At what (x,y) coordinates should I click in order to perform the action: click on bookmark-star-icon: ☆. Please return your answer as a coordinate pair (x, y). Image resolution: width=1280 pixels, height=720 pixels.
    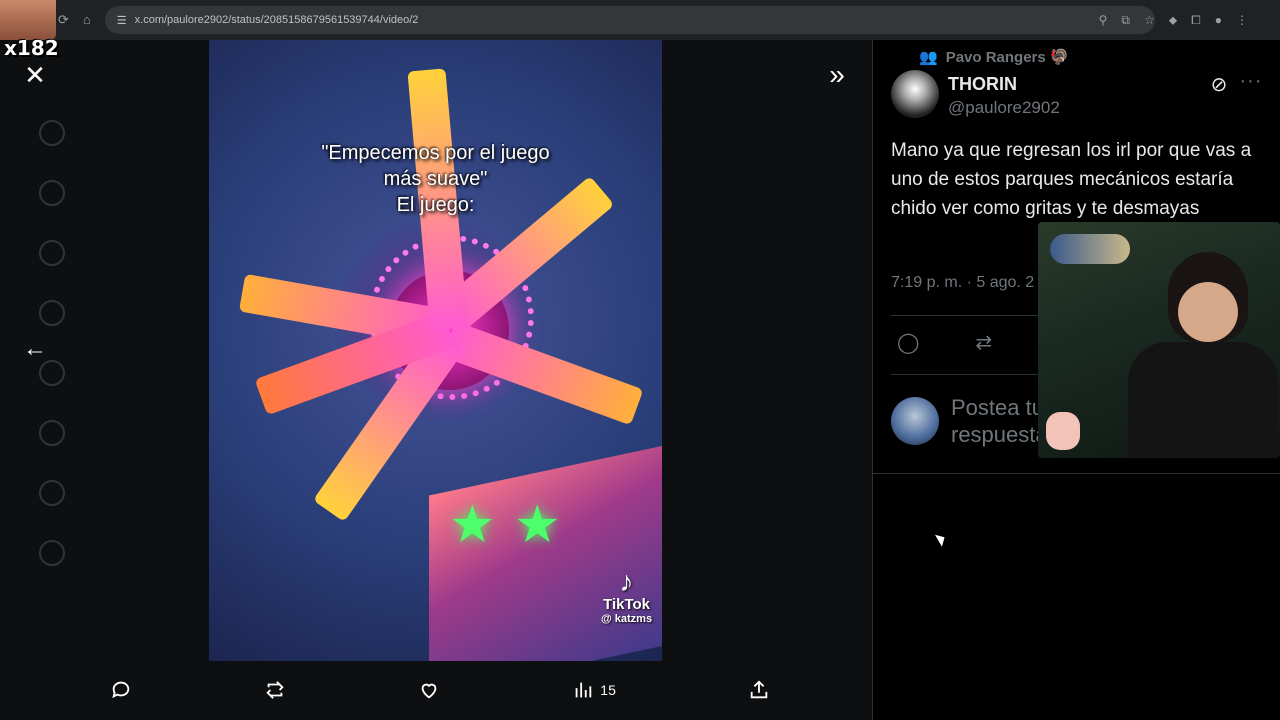
    Looking at the image, I should click on (1149, 20).